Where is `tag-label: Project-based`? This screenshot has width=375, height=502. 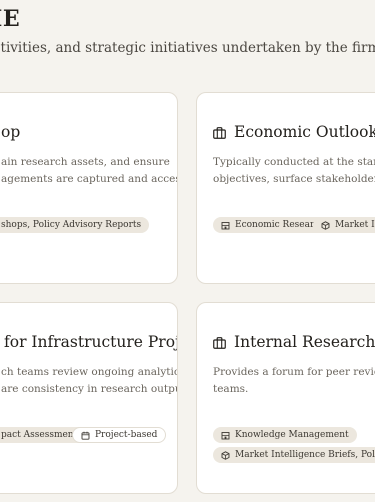 tag-label: Project-based is located at coordinates (126, 435).